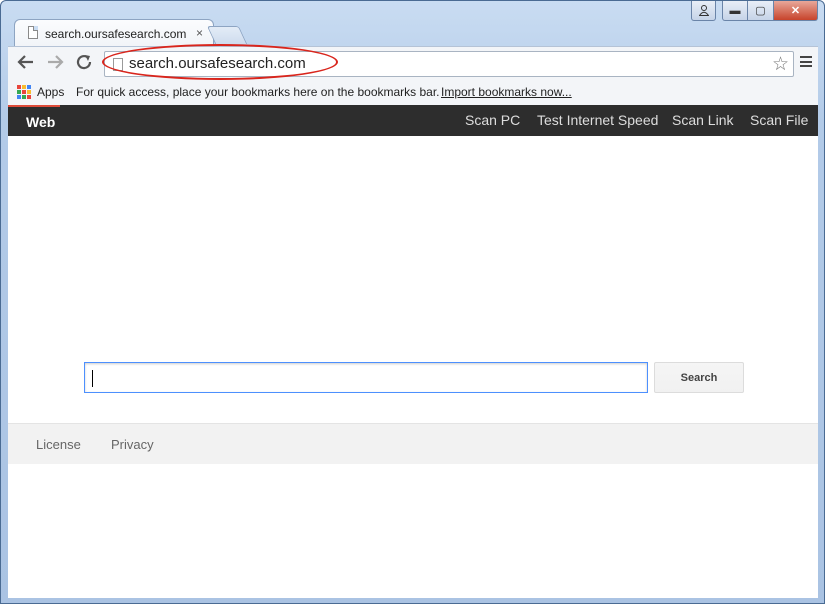 The height and width of the screenshot is (604, 825). I want to click on tab-title: search.oursafesearch.com, so click(116, 34).